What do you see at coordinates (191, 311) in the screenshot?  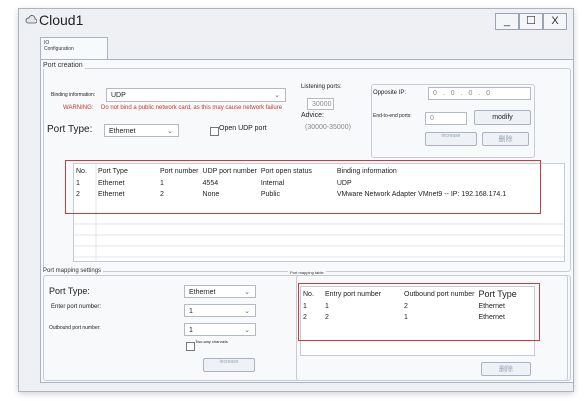 I see `entry-port-value: 1` at bounding box center [191, 311].